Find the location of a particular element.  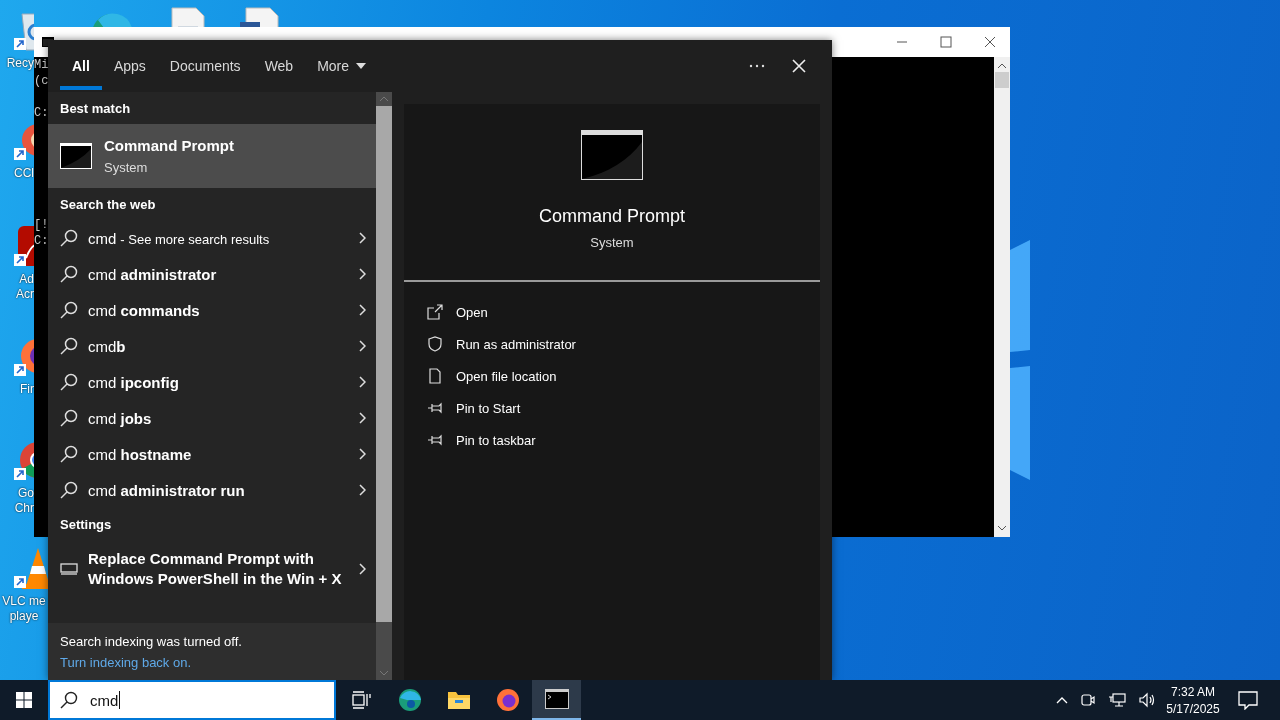

section-heading: Search the web is located at coordinates (108, 204).